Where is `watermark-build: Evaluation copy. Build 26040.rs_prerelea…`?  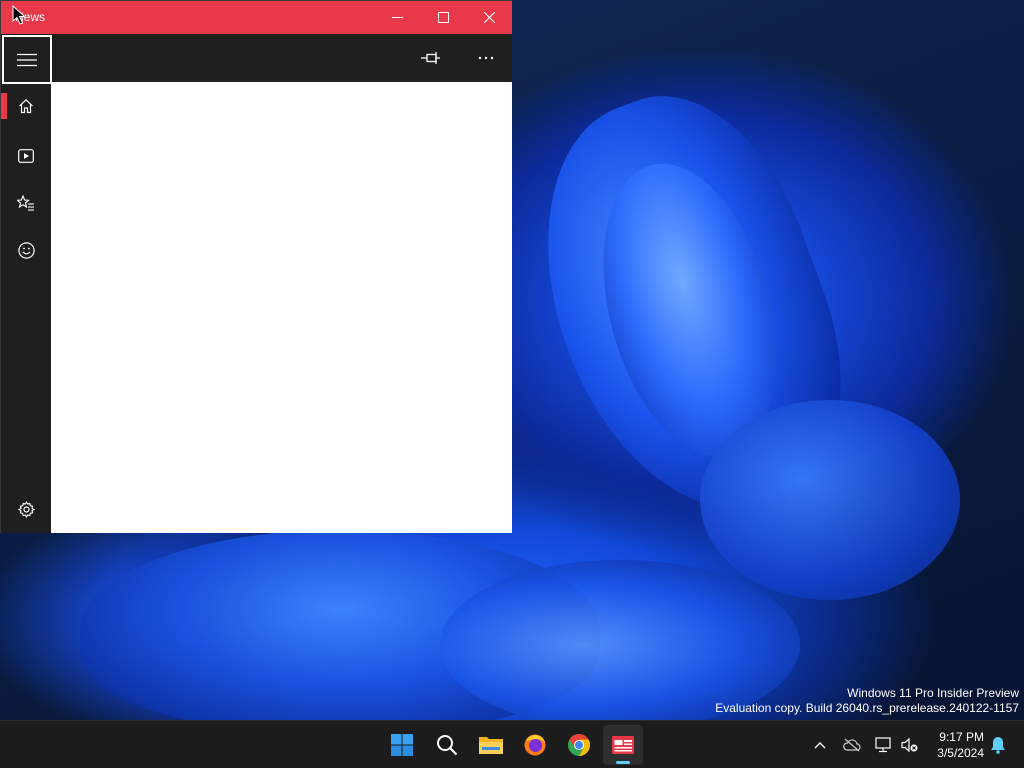 watermark-build: Evaluation copy. Build 26040.rs_prerelea… is located at coordinates (867, 708).